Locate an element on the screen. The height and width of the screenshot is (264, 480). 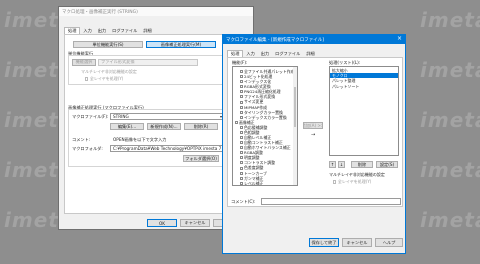
macro-file-value: STRING is located at coordinates (121, 116).